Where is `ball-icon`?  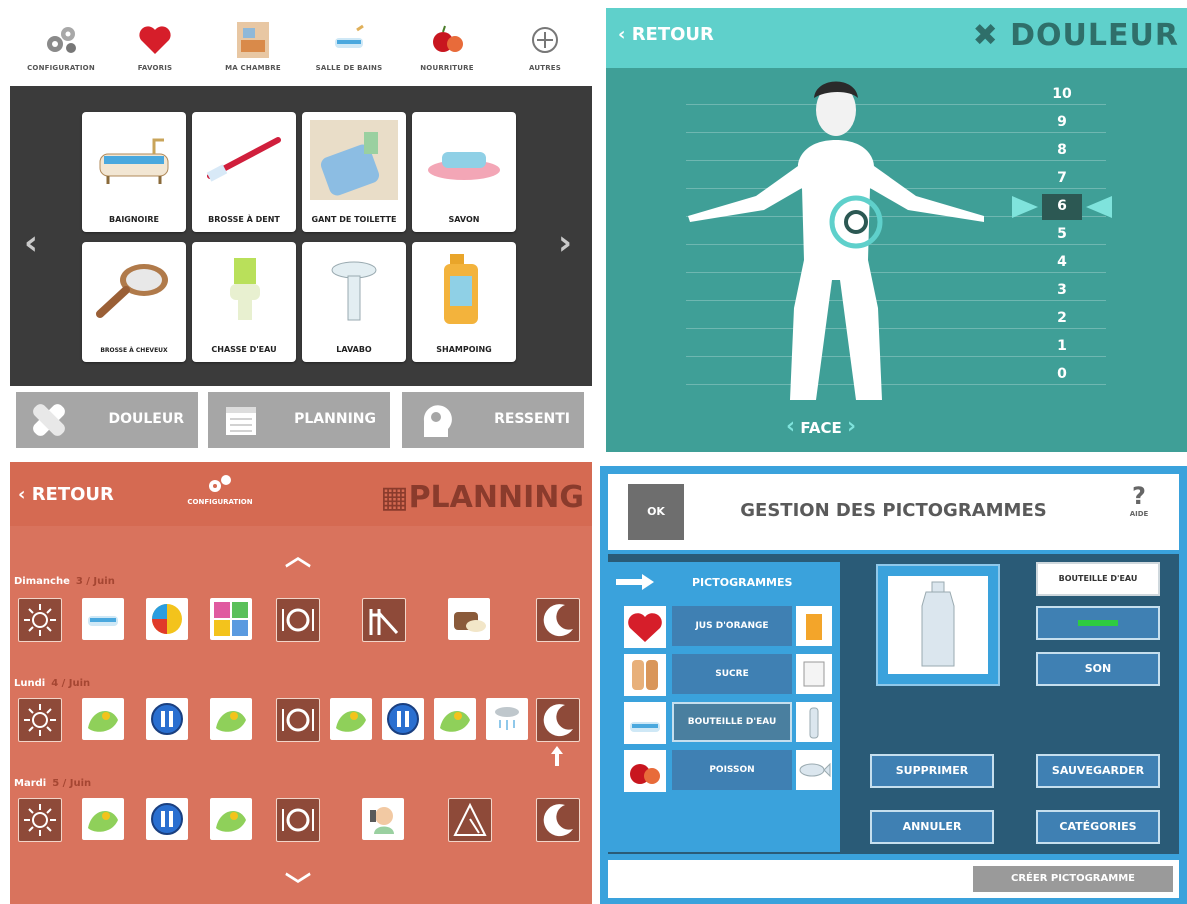
ball-icon is located at coordinates (167, 619).